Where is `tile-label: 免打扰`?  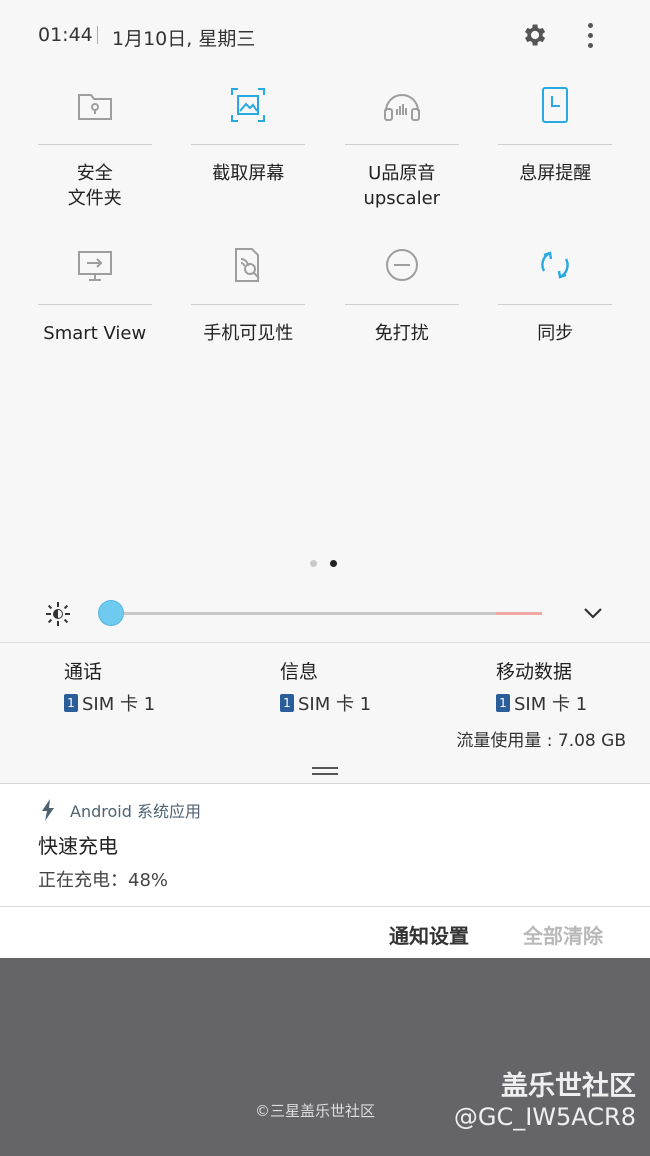 tile-label: 免打扰 is located at coordinates (401, 333).